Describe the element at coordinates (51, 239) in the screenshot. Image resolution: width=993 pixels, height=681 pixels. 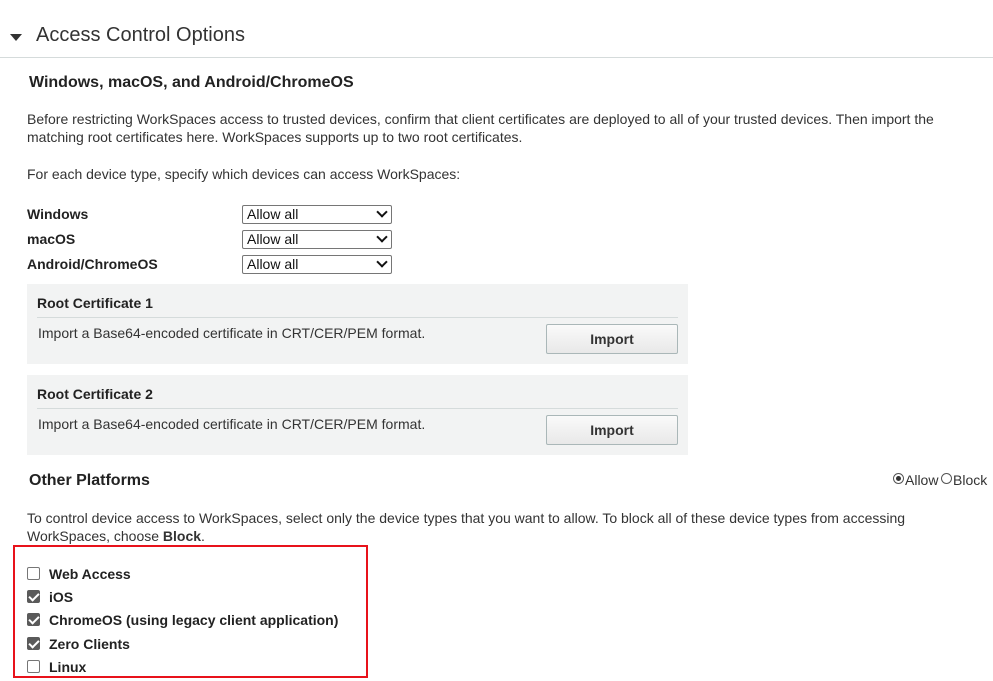
I see `macos-label: macOS` at that location.